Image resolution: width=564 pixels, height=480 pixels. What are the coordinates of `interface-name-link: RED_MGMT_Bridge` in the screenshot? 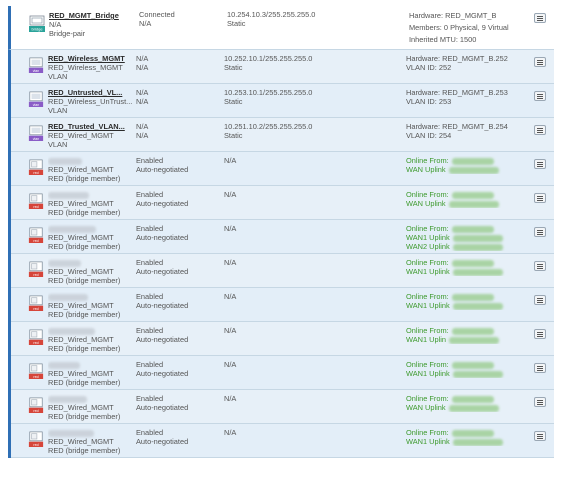 It's located at (84, 15).